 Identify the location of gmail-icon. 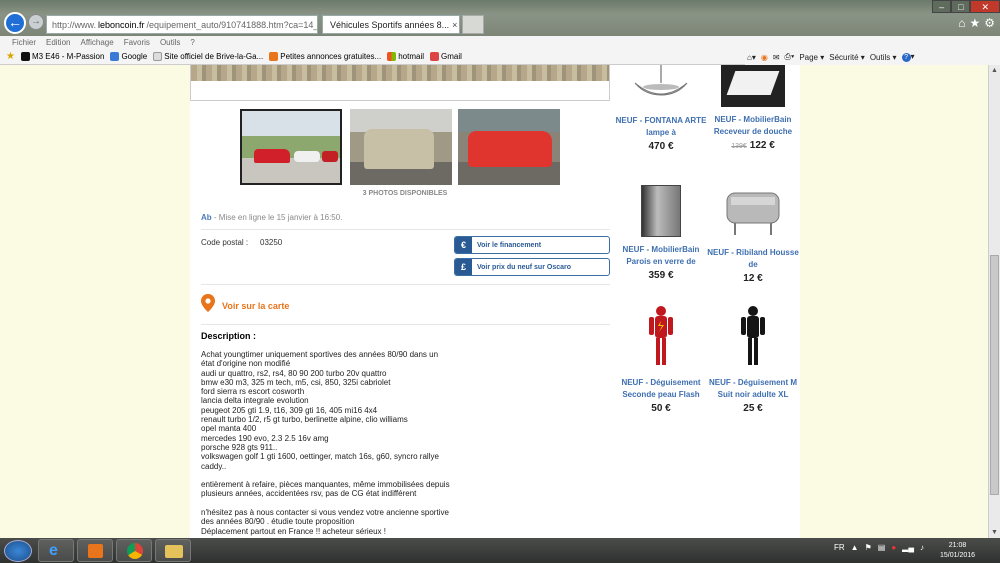
(434, 56).